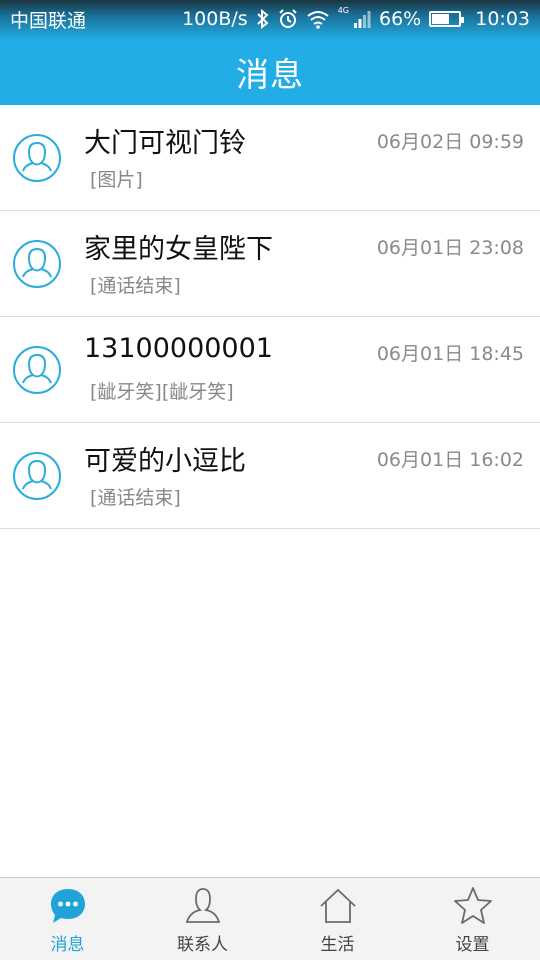 The height and width of the screenshot is (960, 540). What do you see at coordinates (450, 354) in the screenshot?
I see `message-time: 06月01日 18:45` at bounding box center [450, 354].